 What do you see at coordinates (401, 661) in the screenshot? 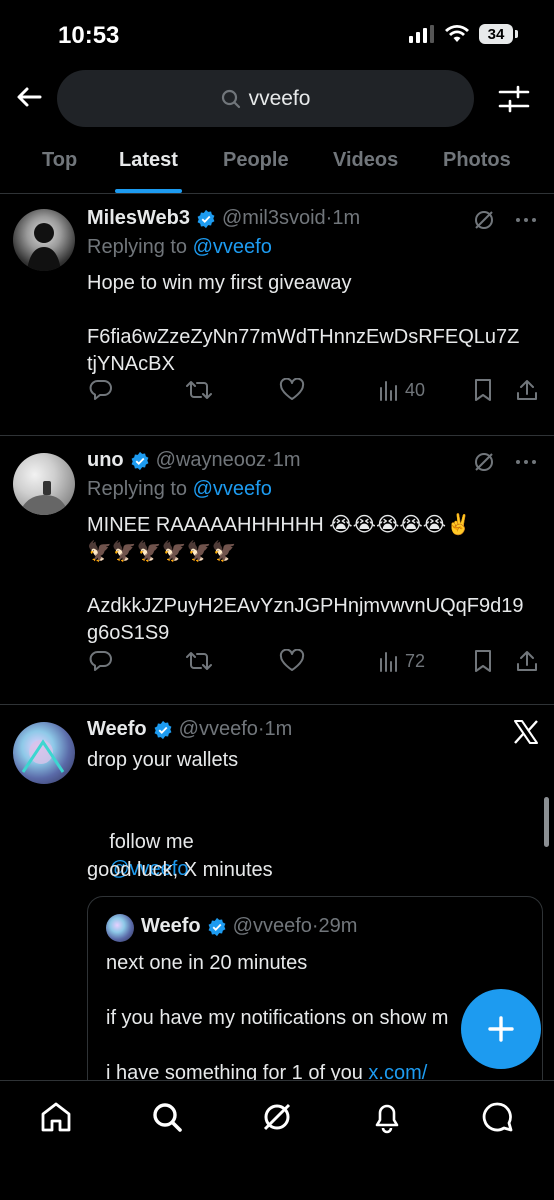
I see `views-count: 72` at bounding box center [401, 661].